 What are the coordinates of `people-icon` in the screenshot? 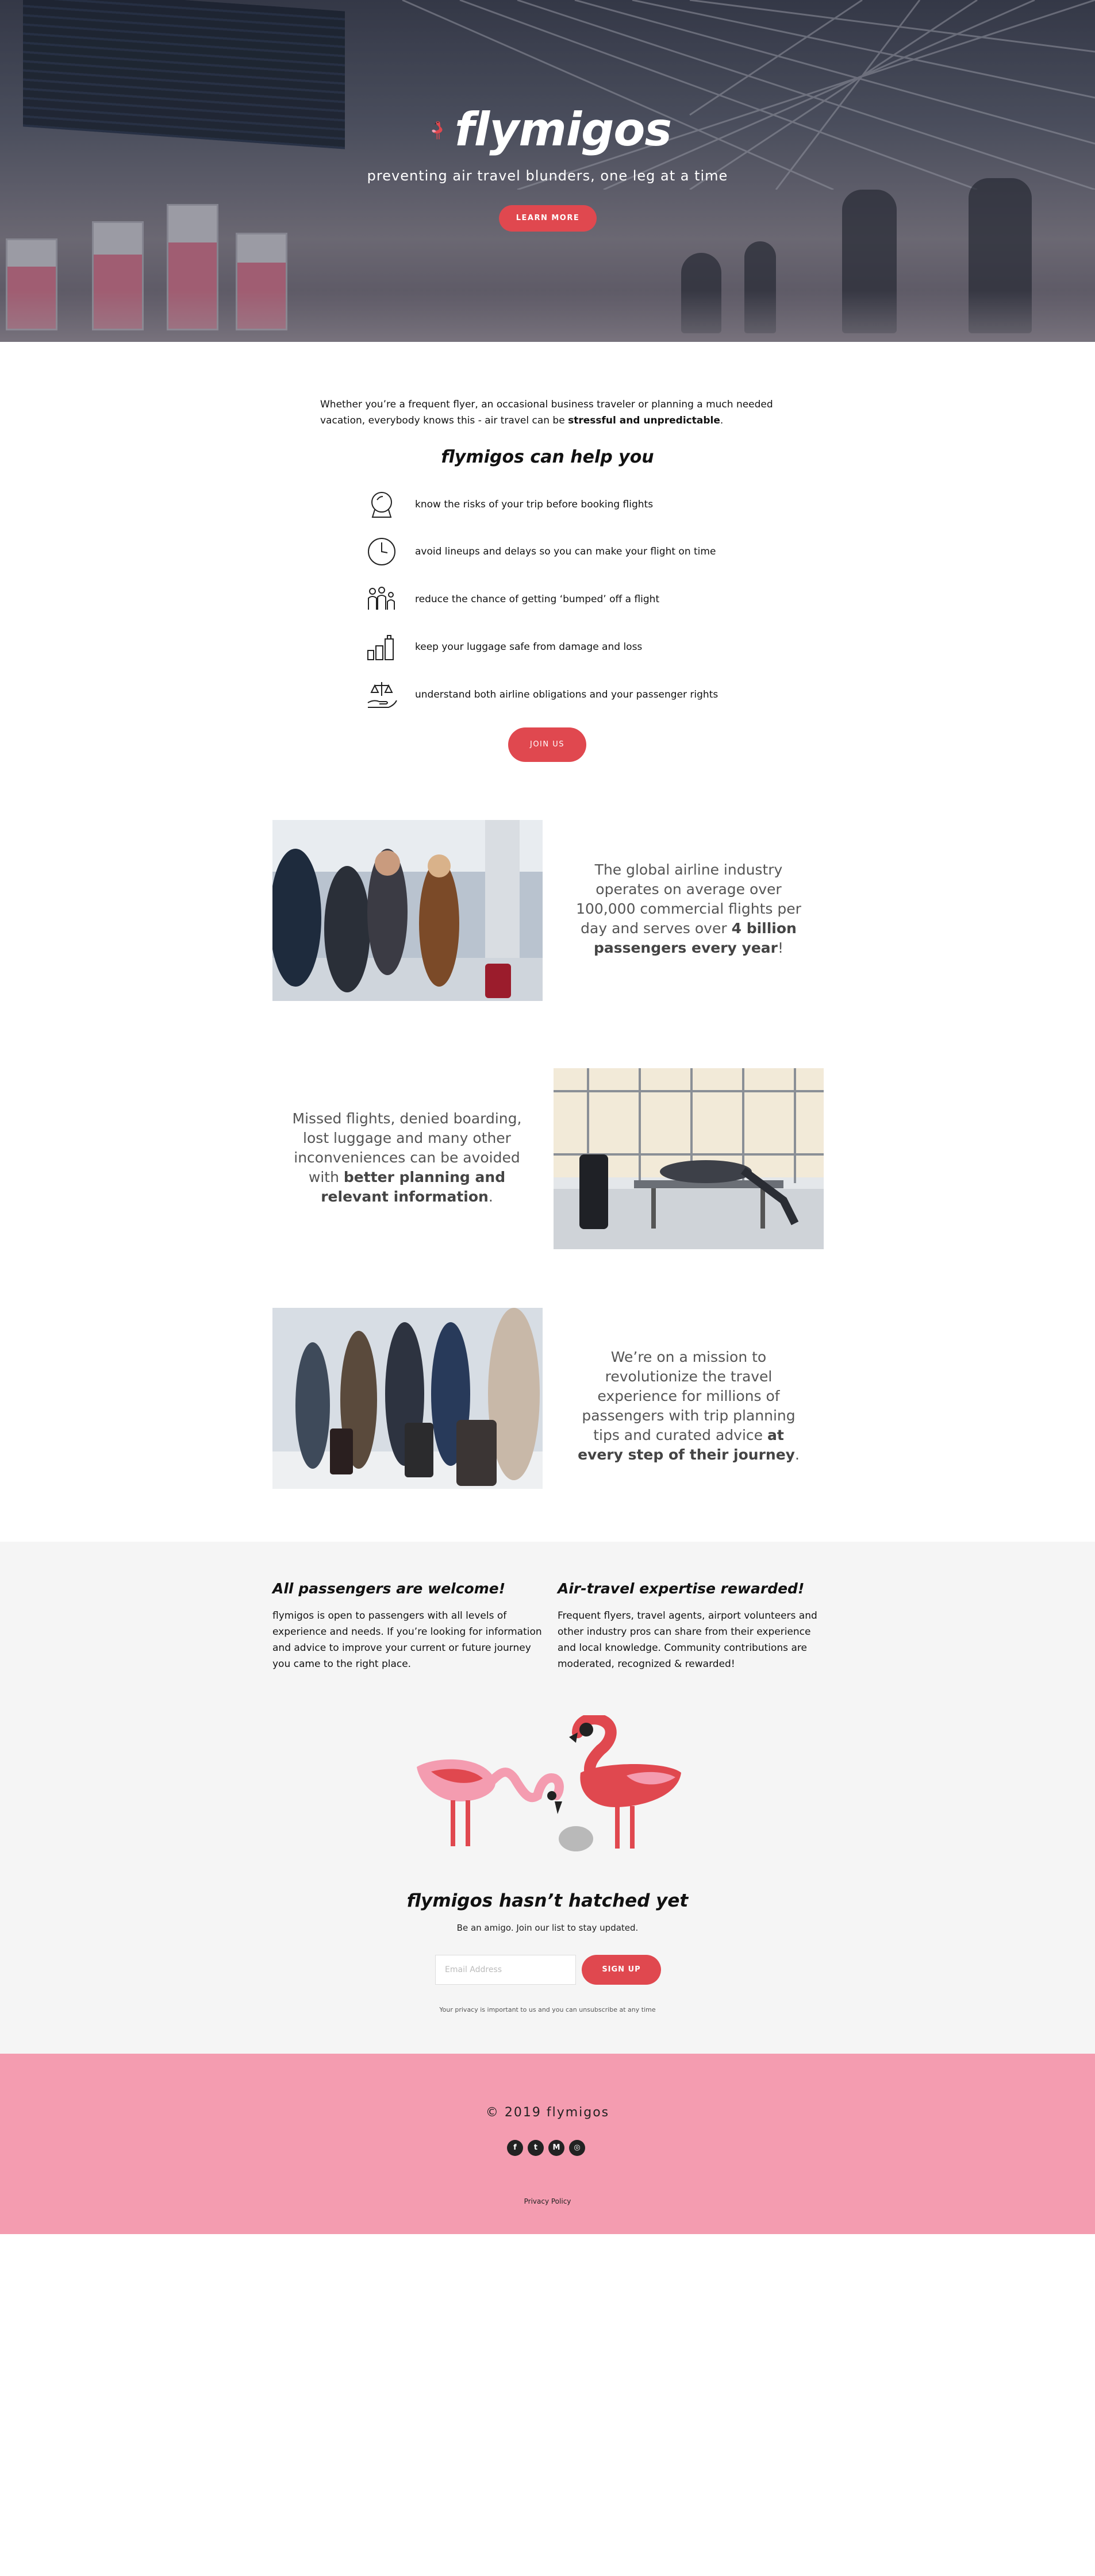 It's located at (382, 598).